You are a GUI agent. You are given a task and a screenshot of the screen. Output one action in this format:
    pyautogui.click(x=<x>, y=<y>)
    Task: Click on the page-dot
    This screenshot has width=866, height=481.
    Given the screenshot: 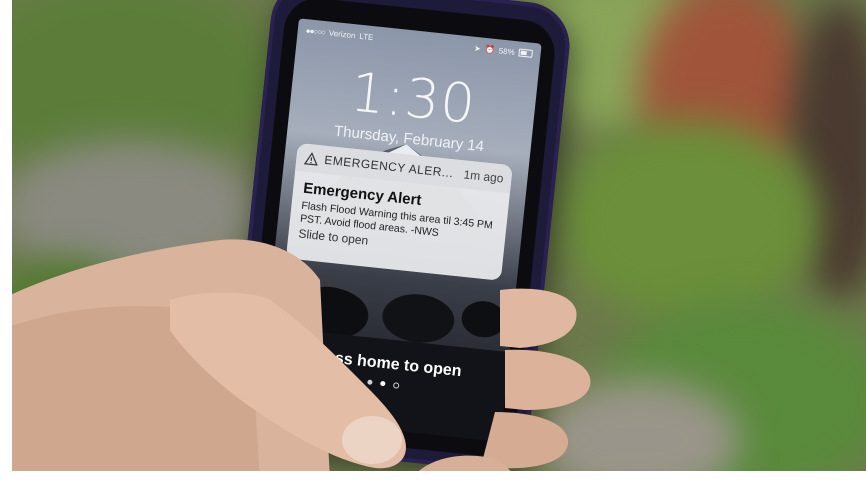 What is the action you would take?
    pyautogui.click(x=370, y=382)
    